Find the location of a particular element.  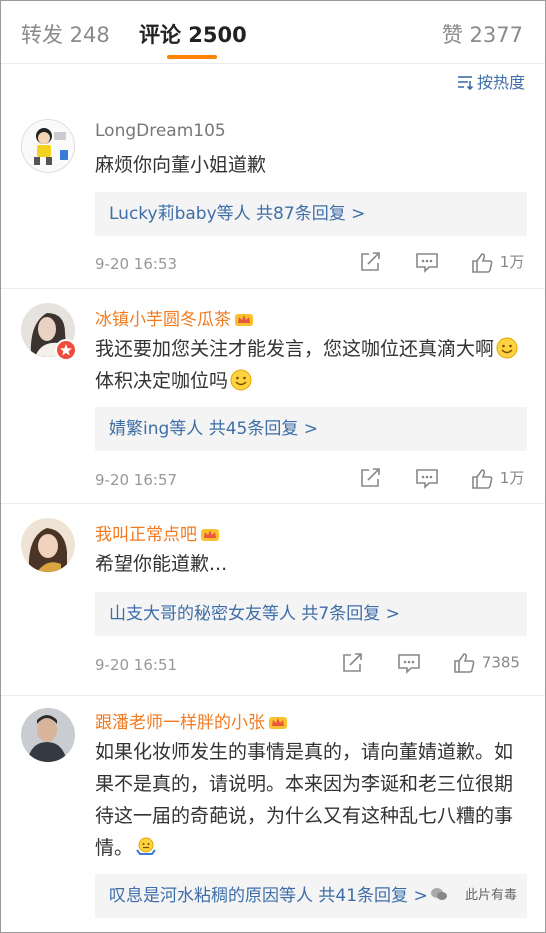

watermark: 此片有毒 is located at coordinates (473, 896).